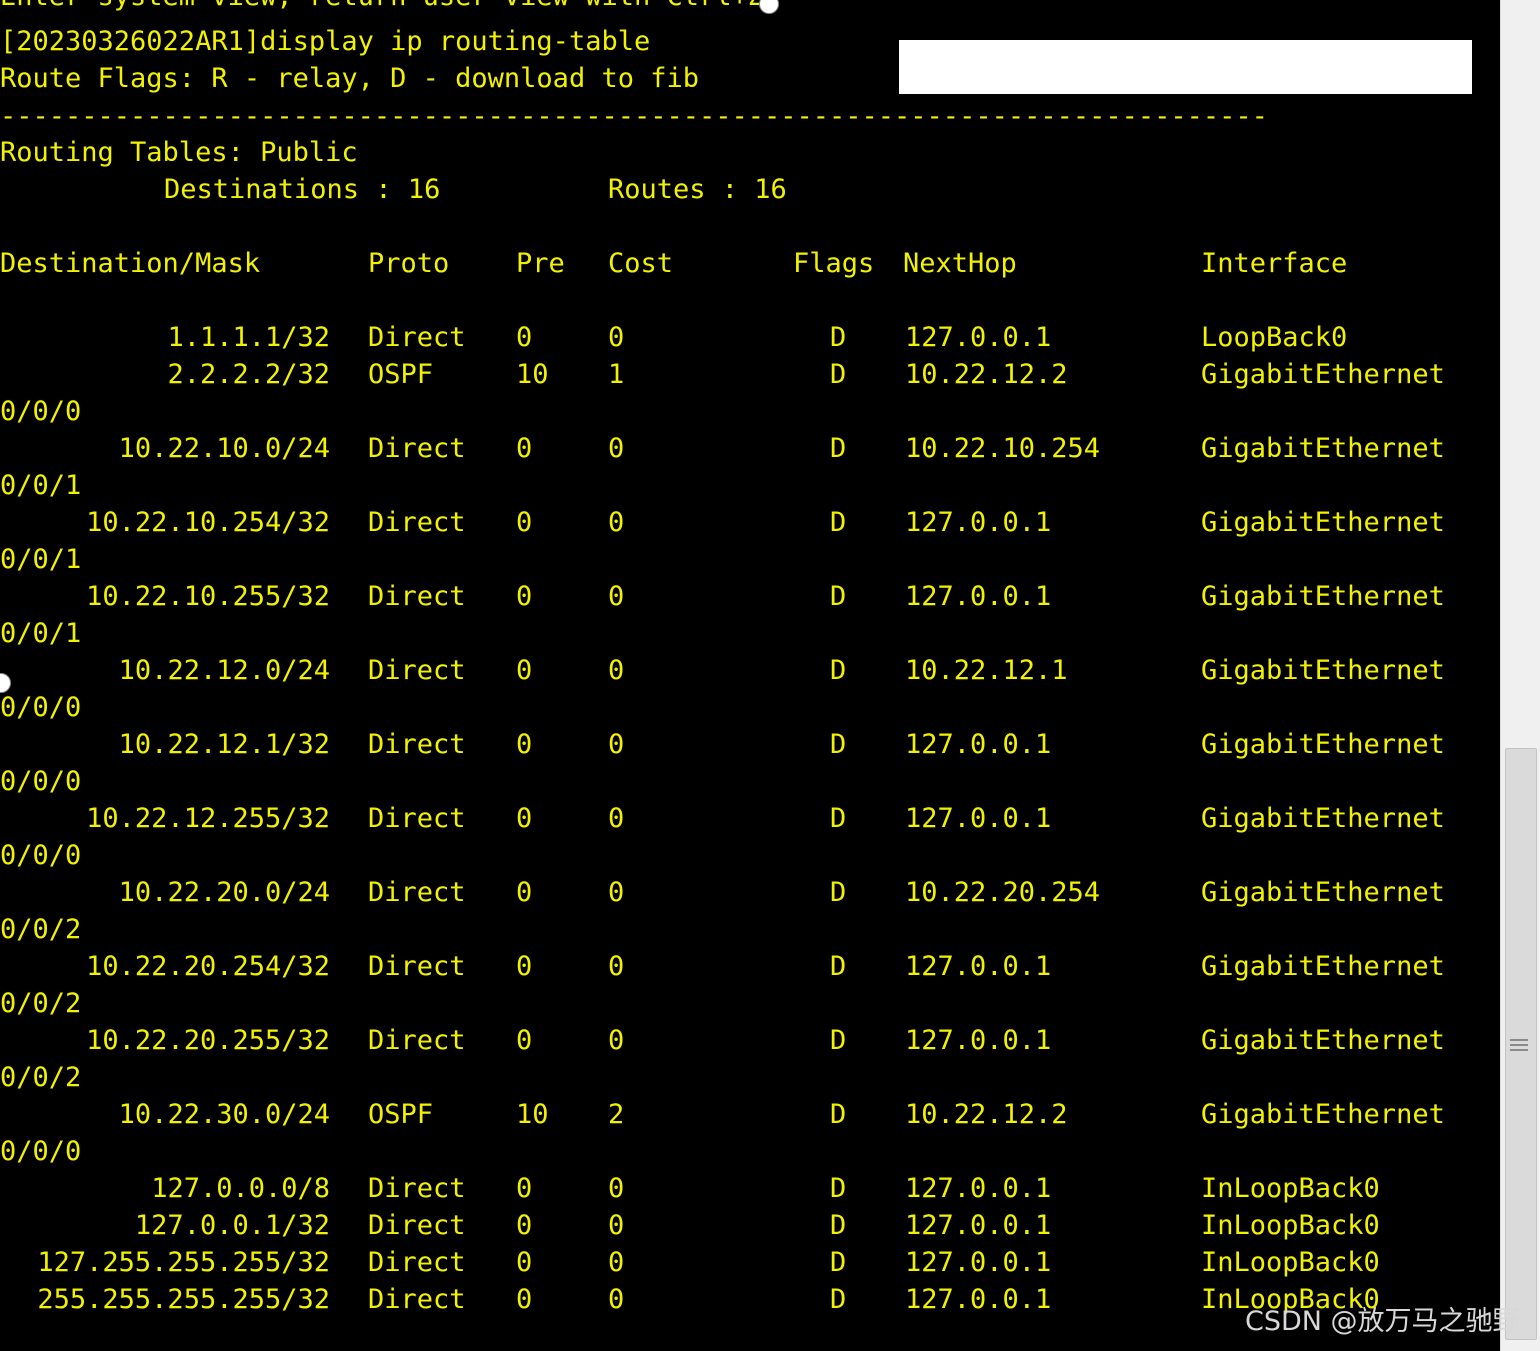 This screenshot has height=1351, width=1540. What do you see at coordinates (1185, 67) in the screenshot?
I see `redaction-box` at bounding box center [1185, 67].